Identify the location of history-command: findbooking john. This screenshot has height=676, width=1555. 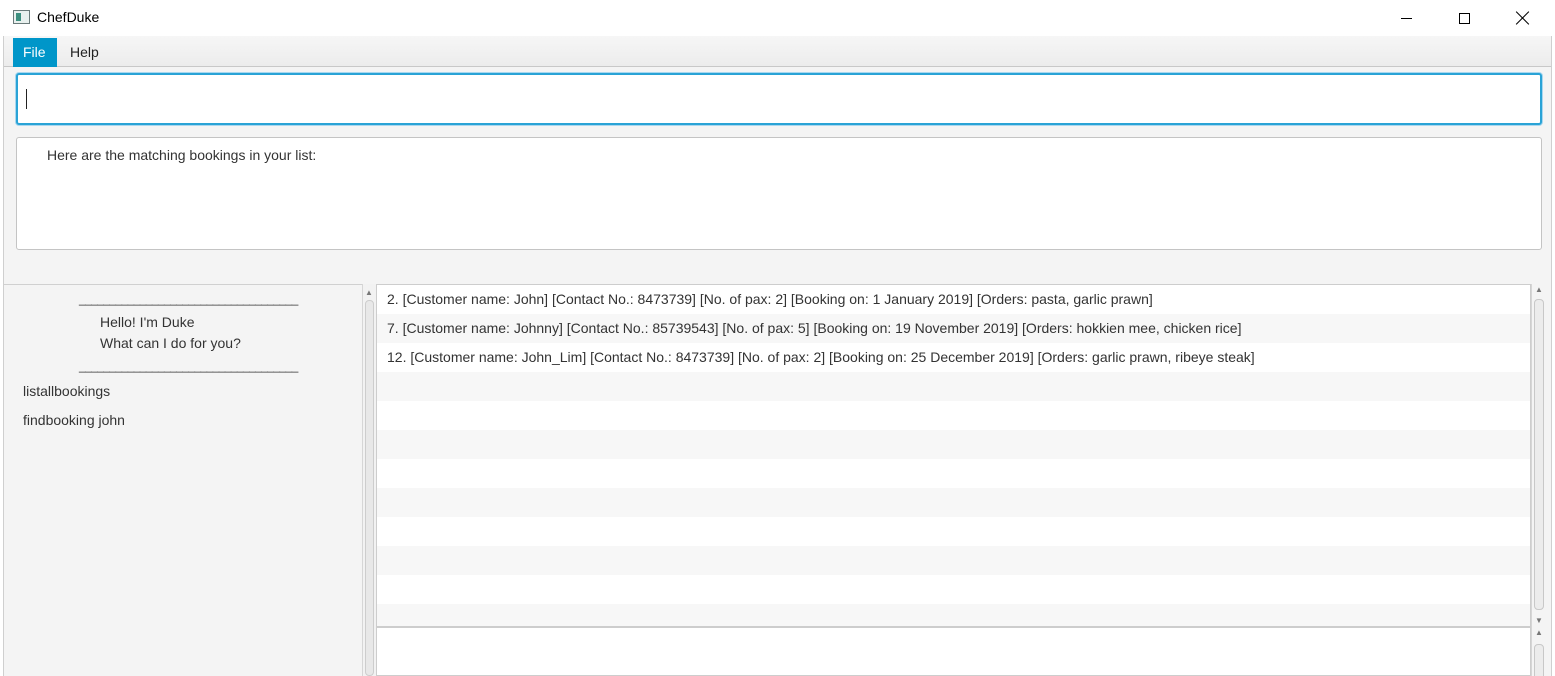
(74, 420).